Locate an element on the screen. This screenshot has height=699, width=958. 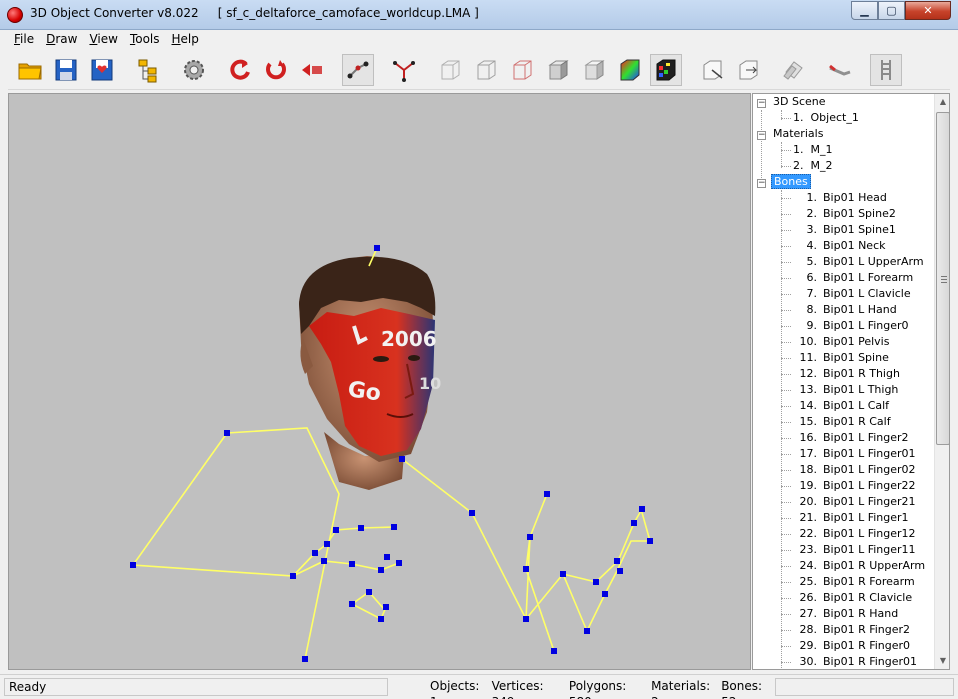
brush-icon is located at coordinates (840, 70).